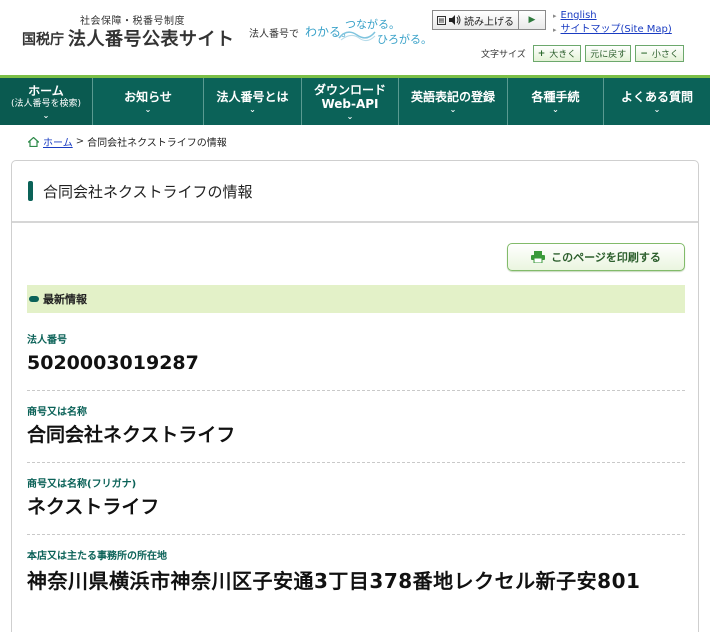 The image size is (710, 632). I want to click on section-header-latest: 最新情報, so click(356, 299).